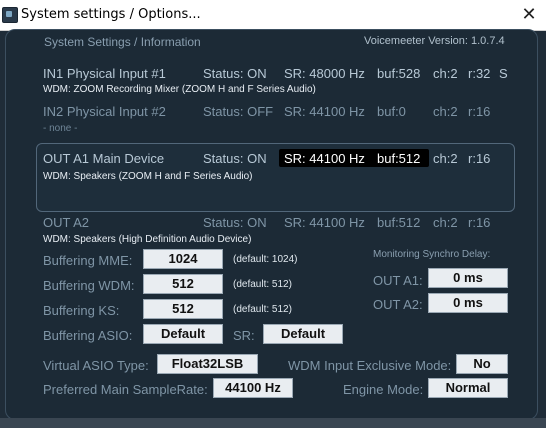 The width and height of the screenshot is (546, 428). Describe the element at coordinates (66, 222) in the screenshot. I see `a2-name: OUT A2` at that location.